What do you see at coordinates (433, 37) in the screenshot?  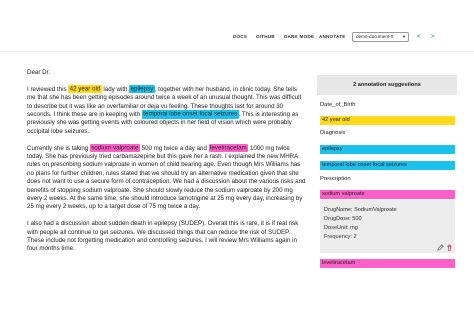 I see `chevron-right-icon: >` at bounding box center [433, 37].